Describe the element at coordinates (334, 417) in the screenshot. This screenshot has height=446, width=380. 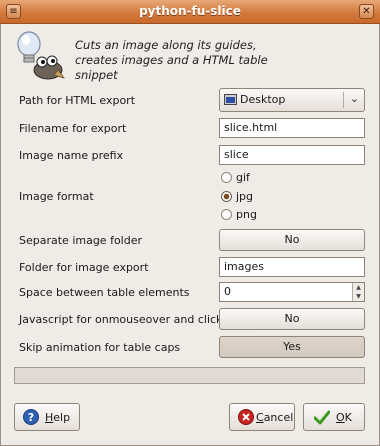
I see `ok-button: OK` at that location.